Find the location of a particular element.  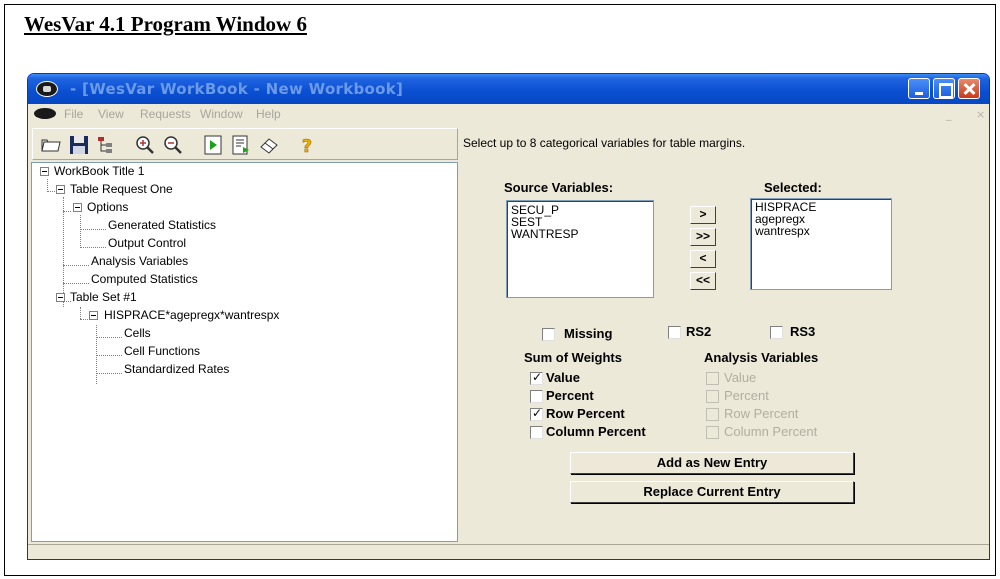

help-icon: ? is located at coordinates (307, 145).